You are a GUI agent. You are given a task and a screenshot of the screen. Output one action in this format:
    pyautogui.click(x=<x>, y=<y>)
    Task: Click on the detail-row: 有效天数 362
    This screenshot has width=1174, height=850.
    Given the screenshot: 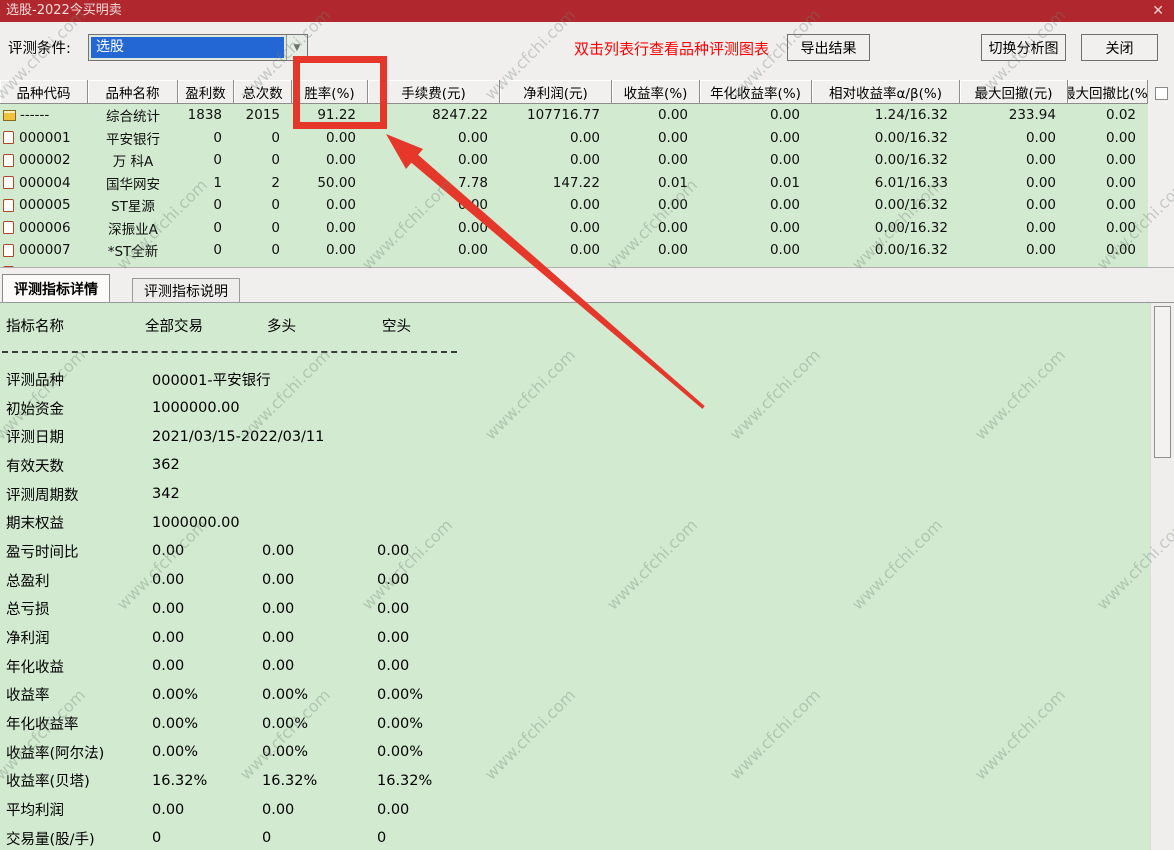 What is the action you would take?
    pyautogui.click(x=575, y=465)
    